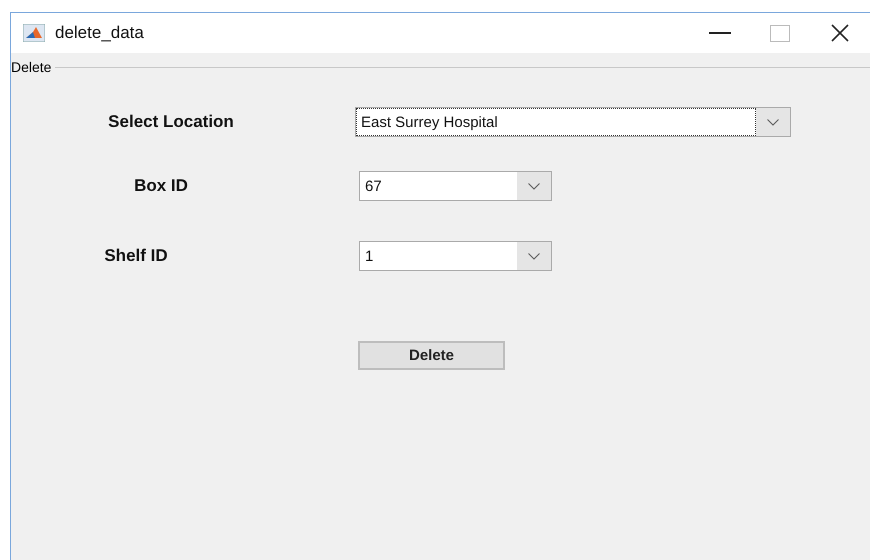 The width and height of the screenshot is (870, 560). Describe the element at coordinates (33, 67) in the screenshot. I see `panel-title: Delete` at that location.